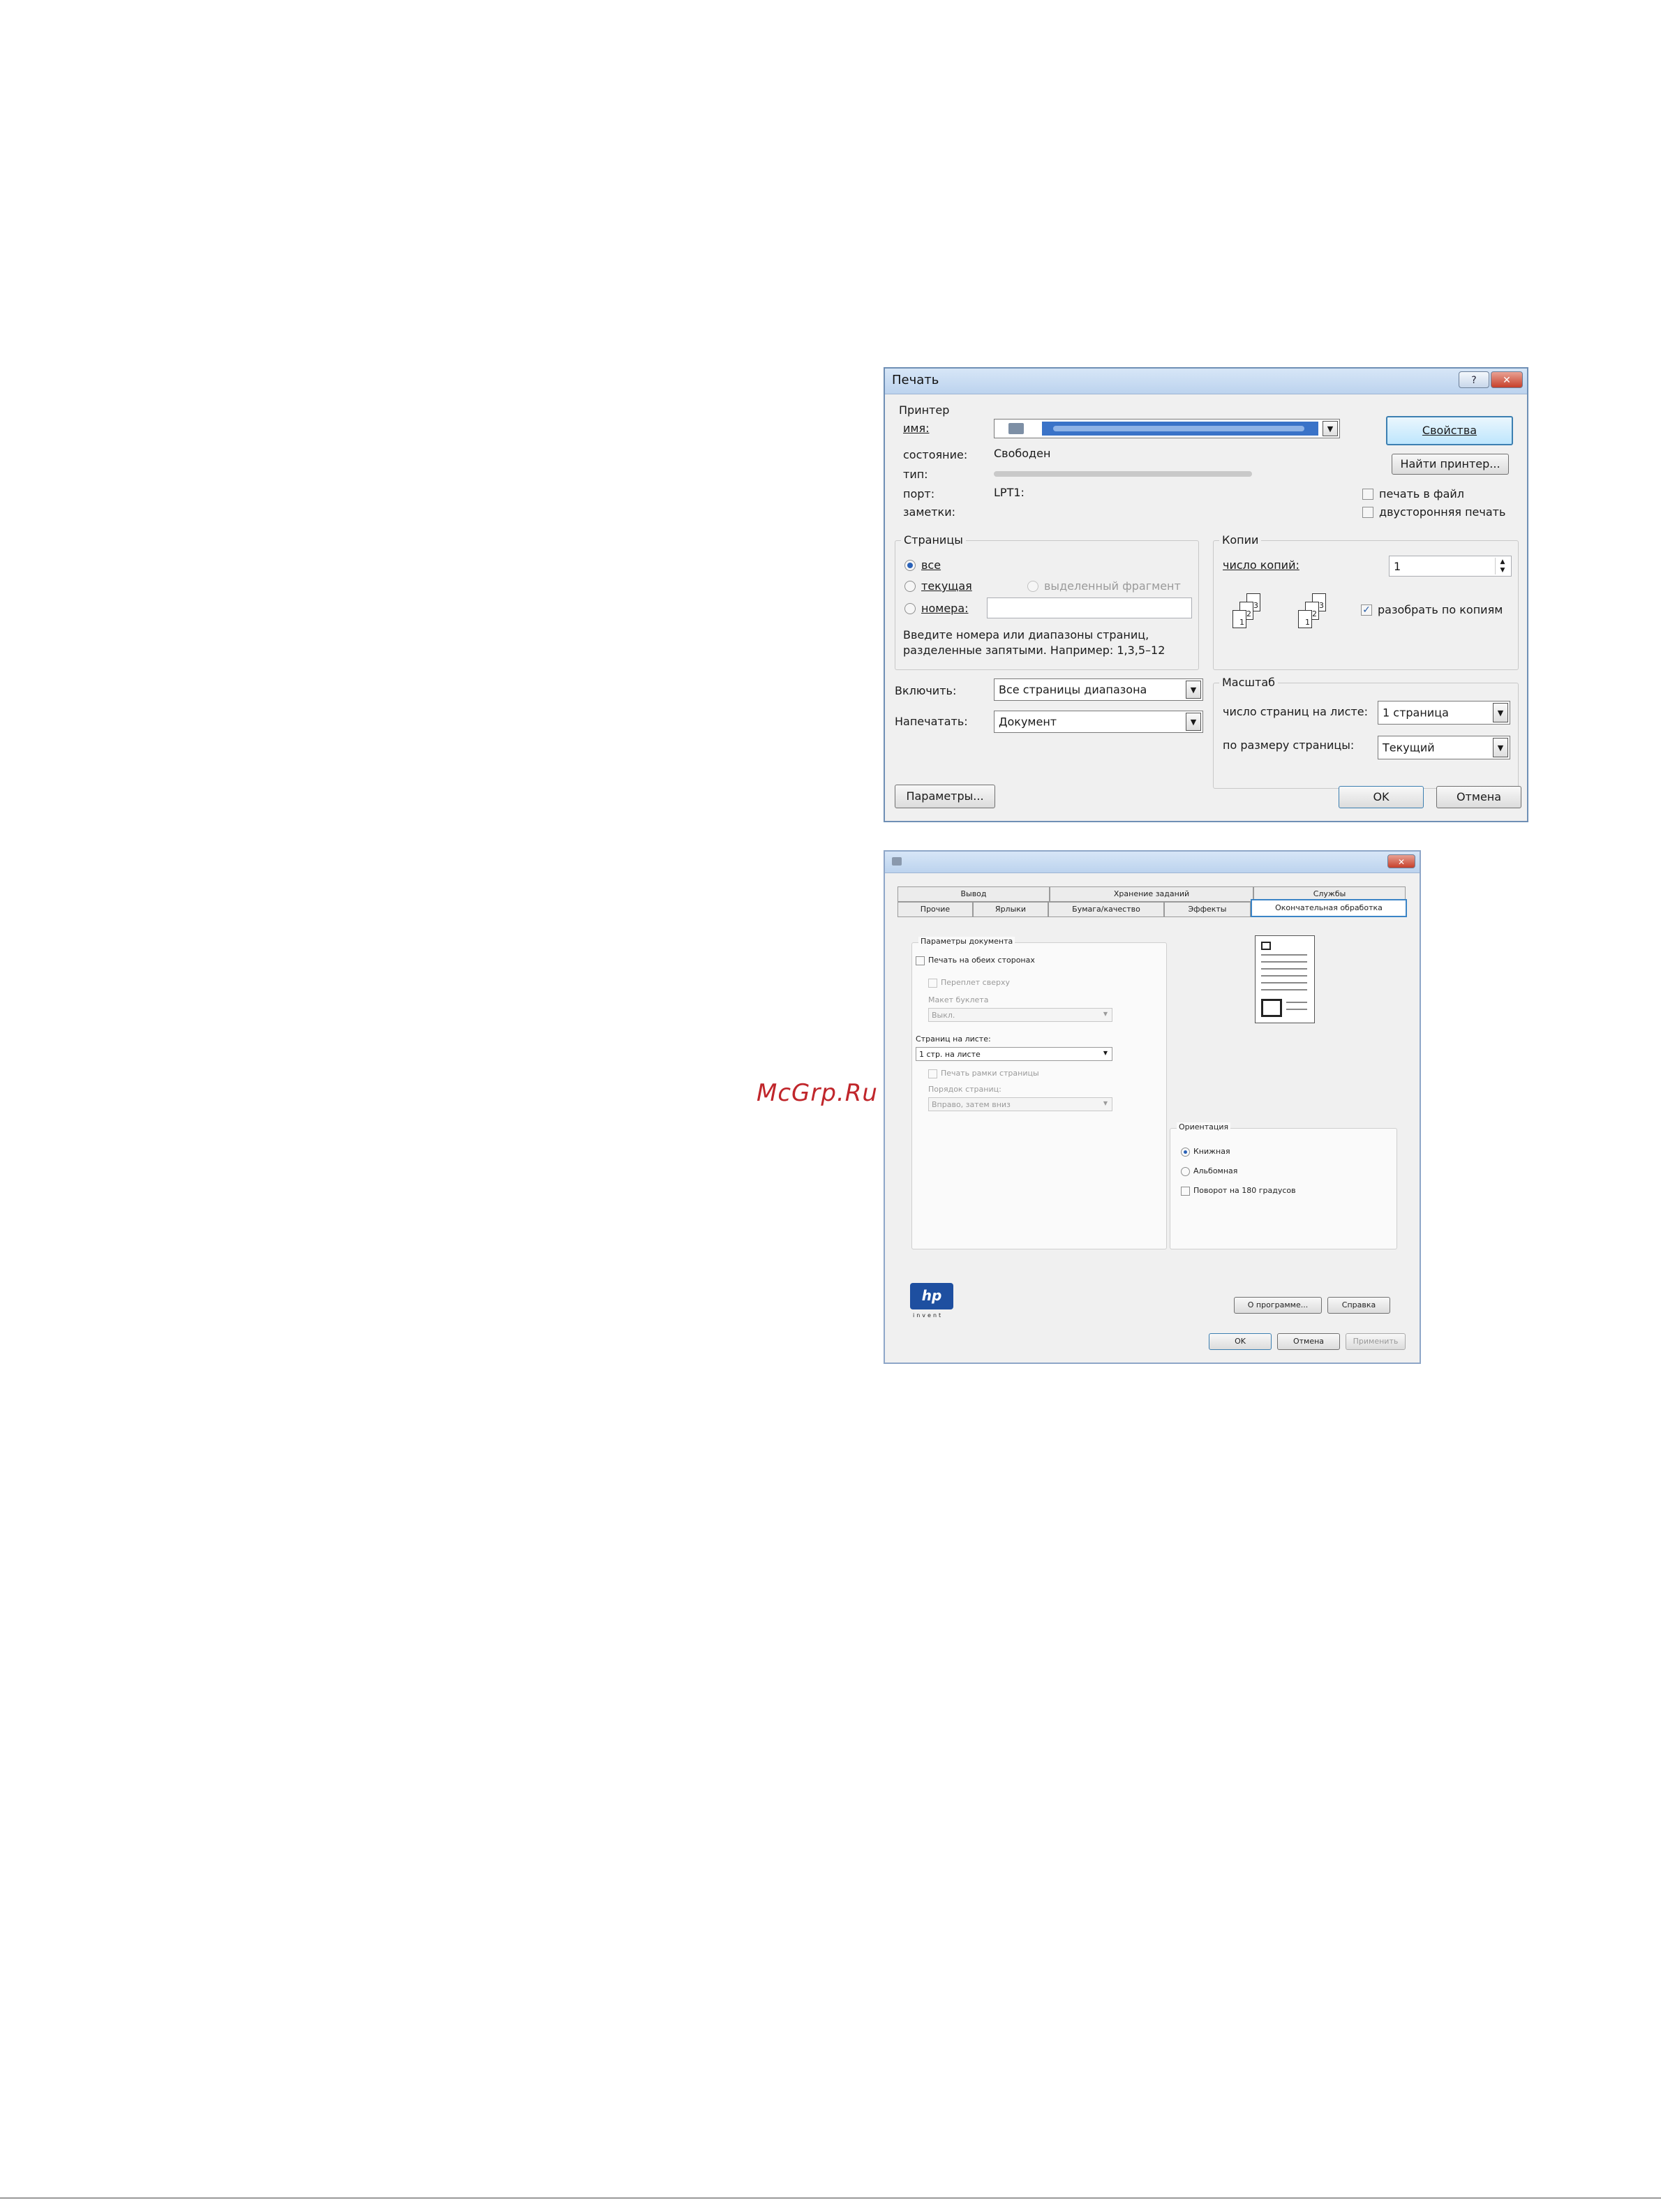 This screenshot has width=1661, height=2212. What do you see at coordinates (1449, 430) in the screenshot?
I see `properties-button: Свойства` at bounding box center [1449, 430].